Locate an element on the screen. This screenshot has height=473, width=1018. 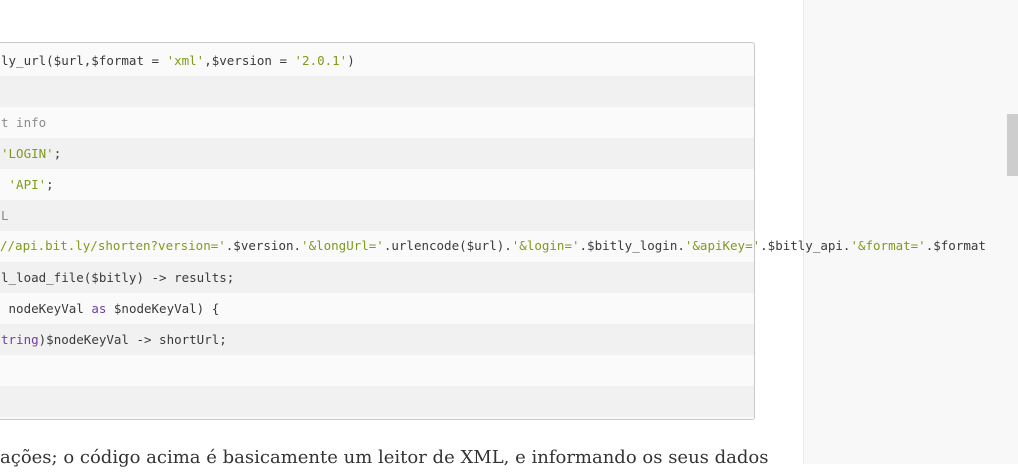
code-line: l_load_file($bitly) -> results; is located at coordinates (377, 277).